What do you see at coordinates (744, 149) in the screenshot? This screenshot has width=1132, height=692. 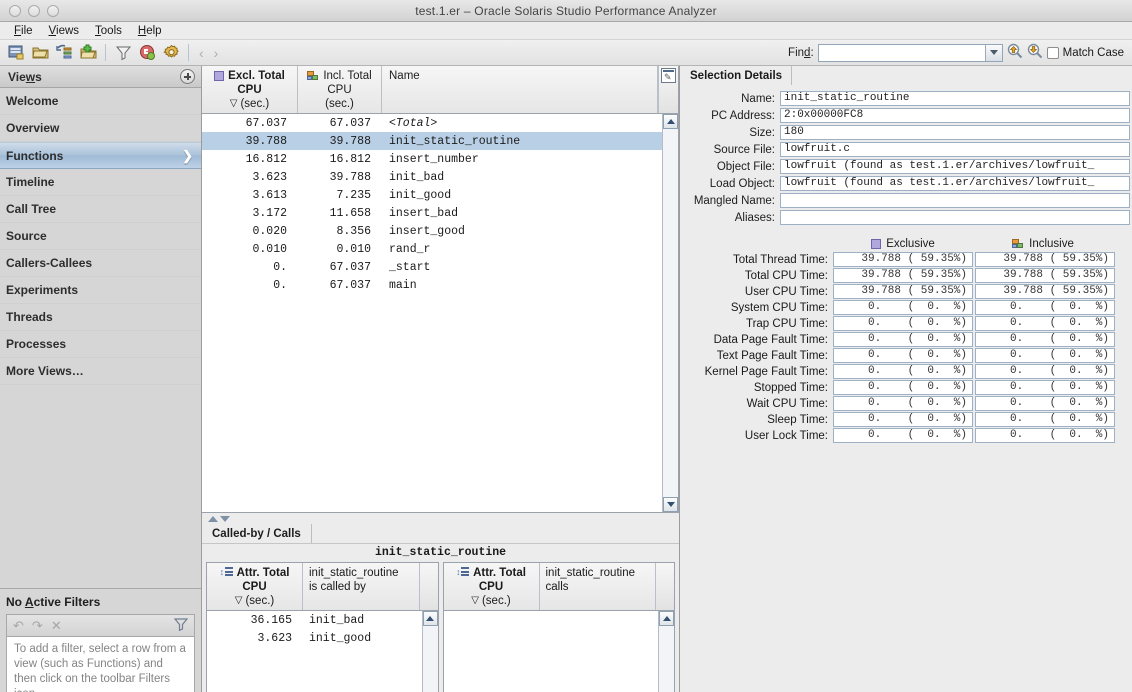 I see `field-label: Source File:` at bounding box center [744, 149].